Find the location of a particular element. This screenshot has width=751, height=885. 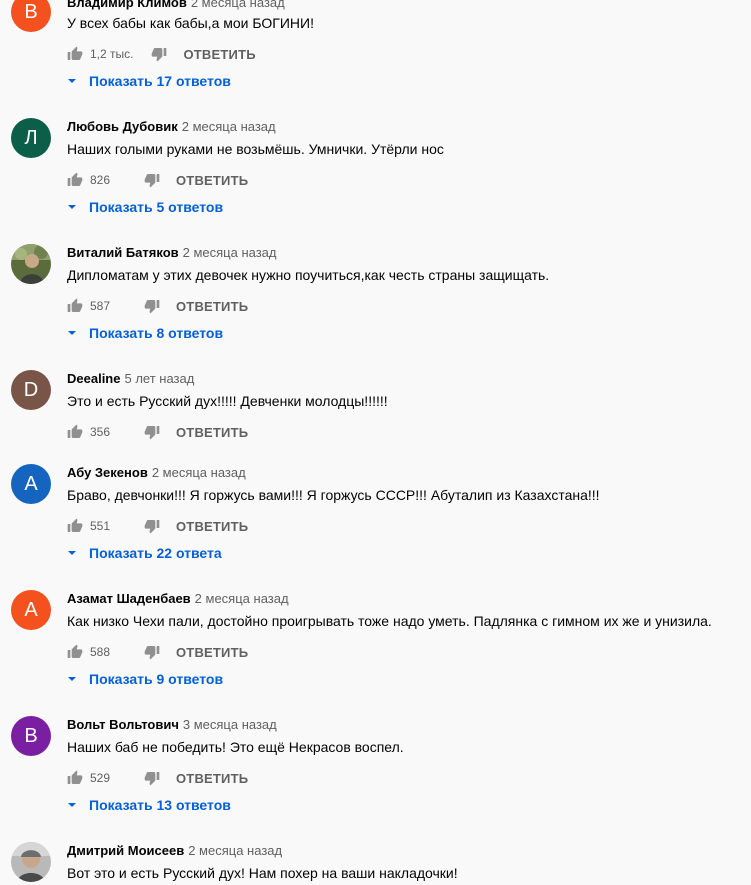

comment-actions: 551 ОТВЕТИТЬ is located at coordinates (157, 526).